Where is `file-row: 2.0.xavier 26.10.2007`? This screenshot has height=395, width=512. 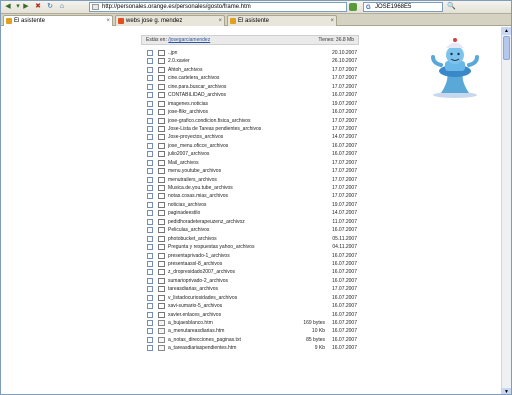
file-row: 2.0.xavier 26.10.2007 is located at coordinates (250, 61).